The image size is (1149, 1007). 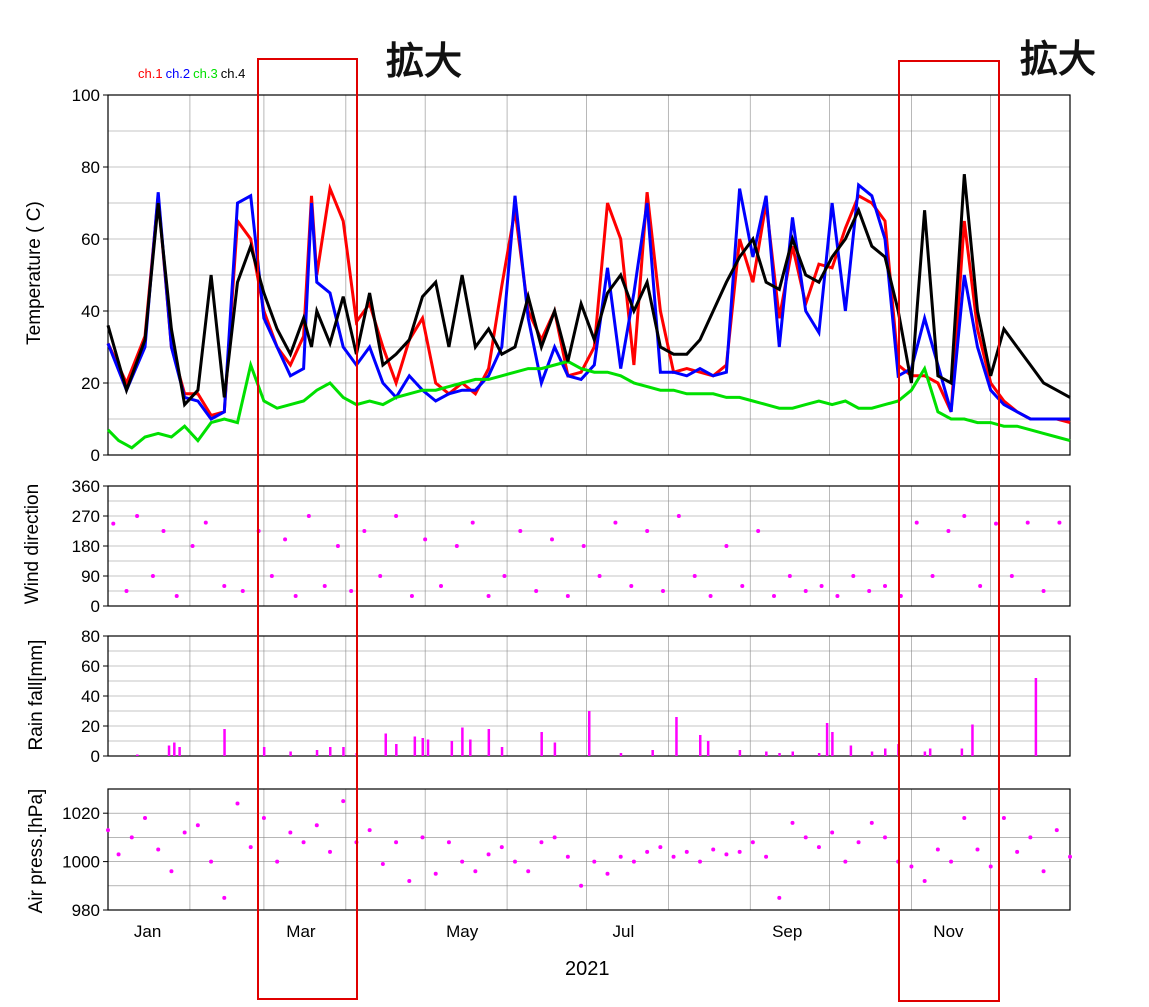 I want to click on temperature-legend: ch.1 ch.2 ch.3 ch.4, so click(x=193, y=73).